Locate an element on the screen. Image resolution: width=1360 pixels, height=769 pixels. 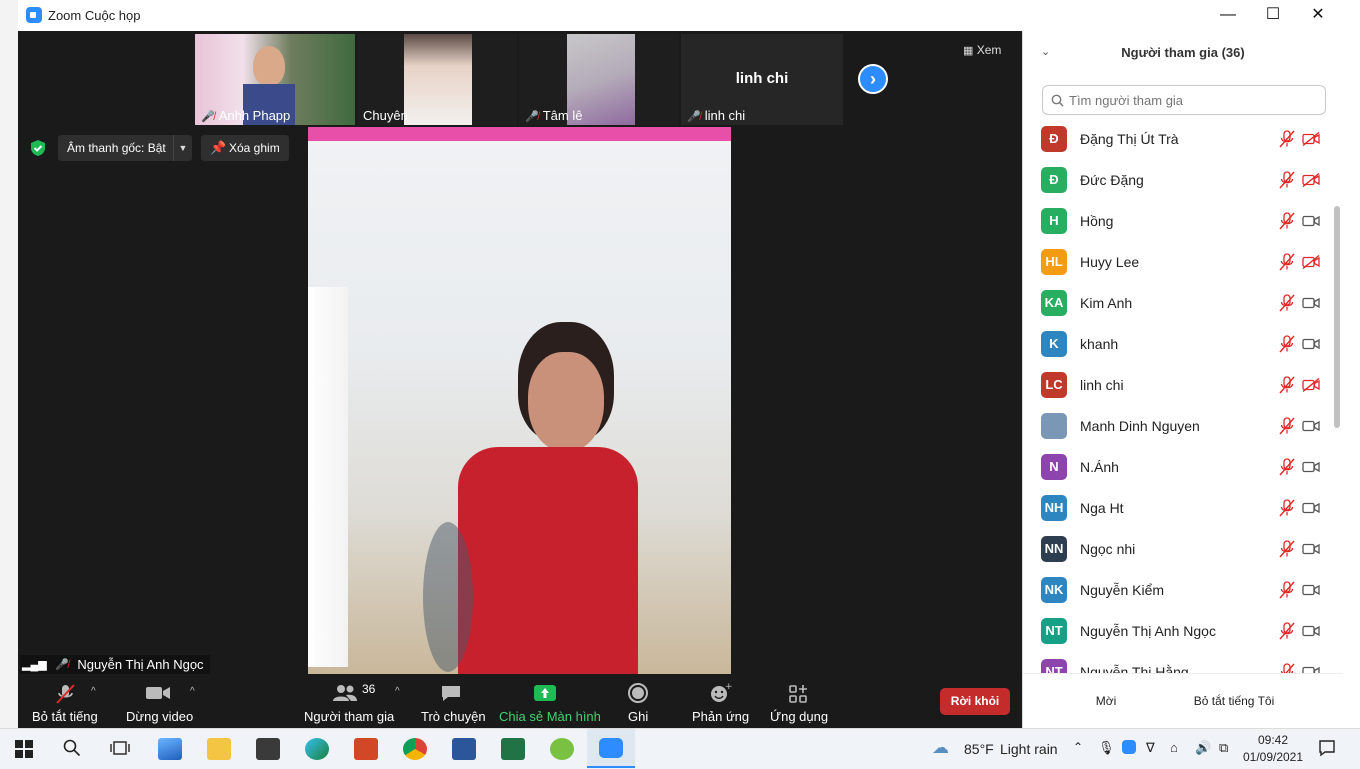
participant-row: LC linh chi is located at coordinates (1173, 385).